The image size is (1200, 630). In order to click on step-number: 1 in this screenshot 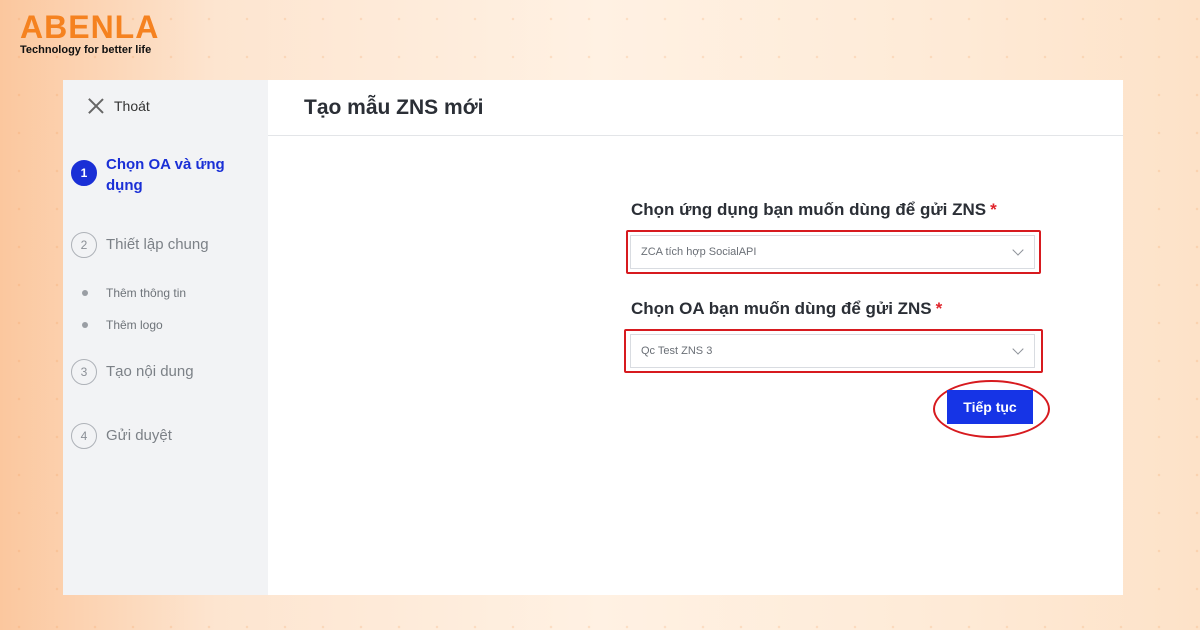, I will do `click(84, 173)`.